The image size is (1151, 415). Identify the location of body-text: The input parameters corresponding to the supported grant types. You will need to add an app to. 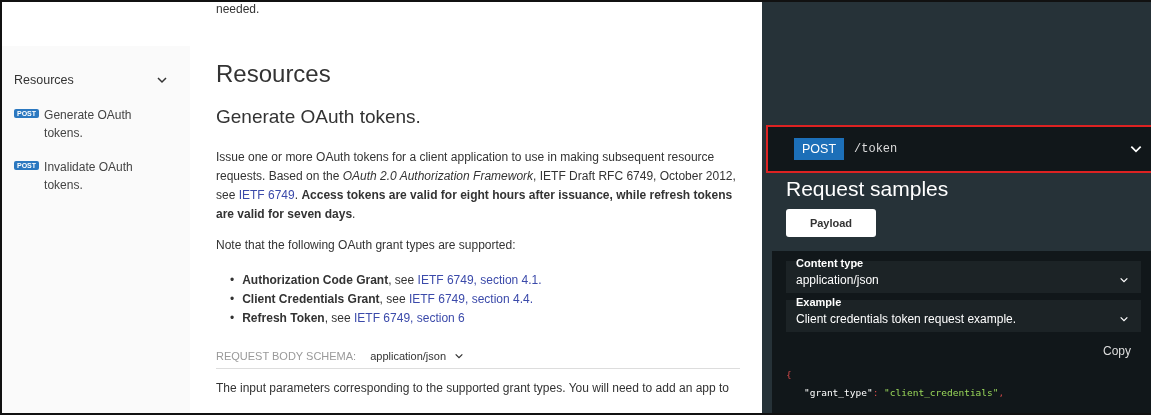
(473, 388).